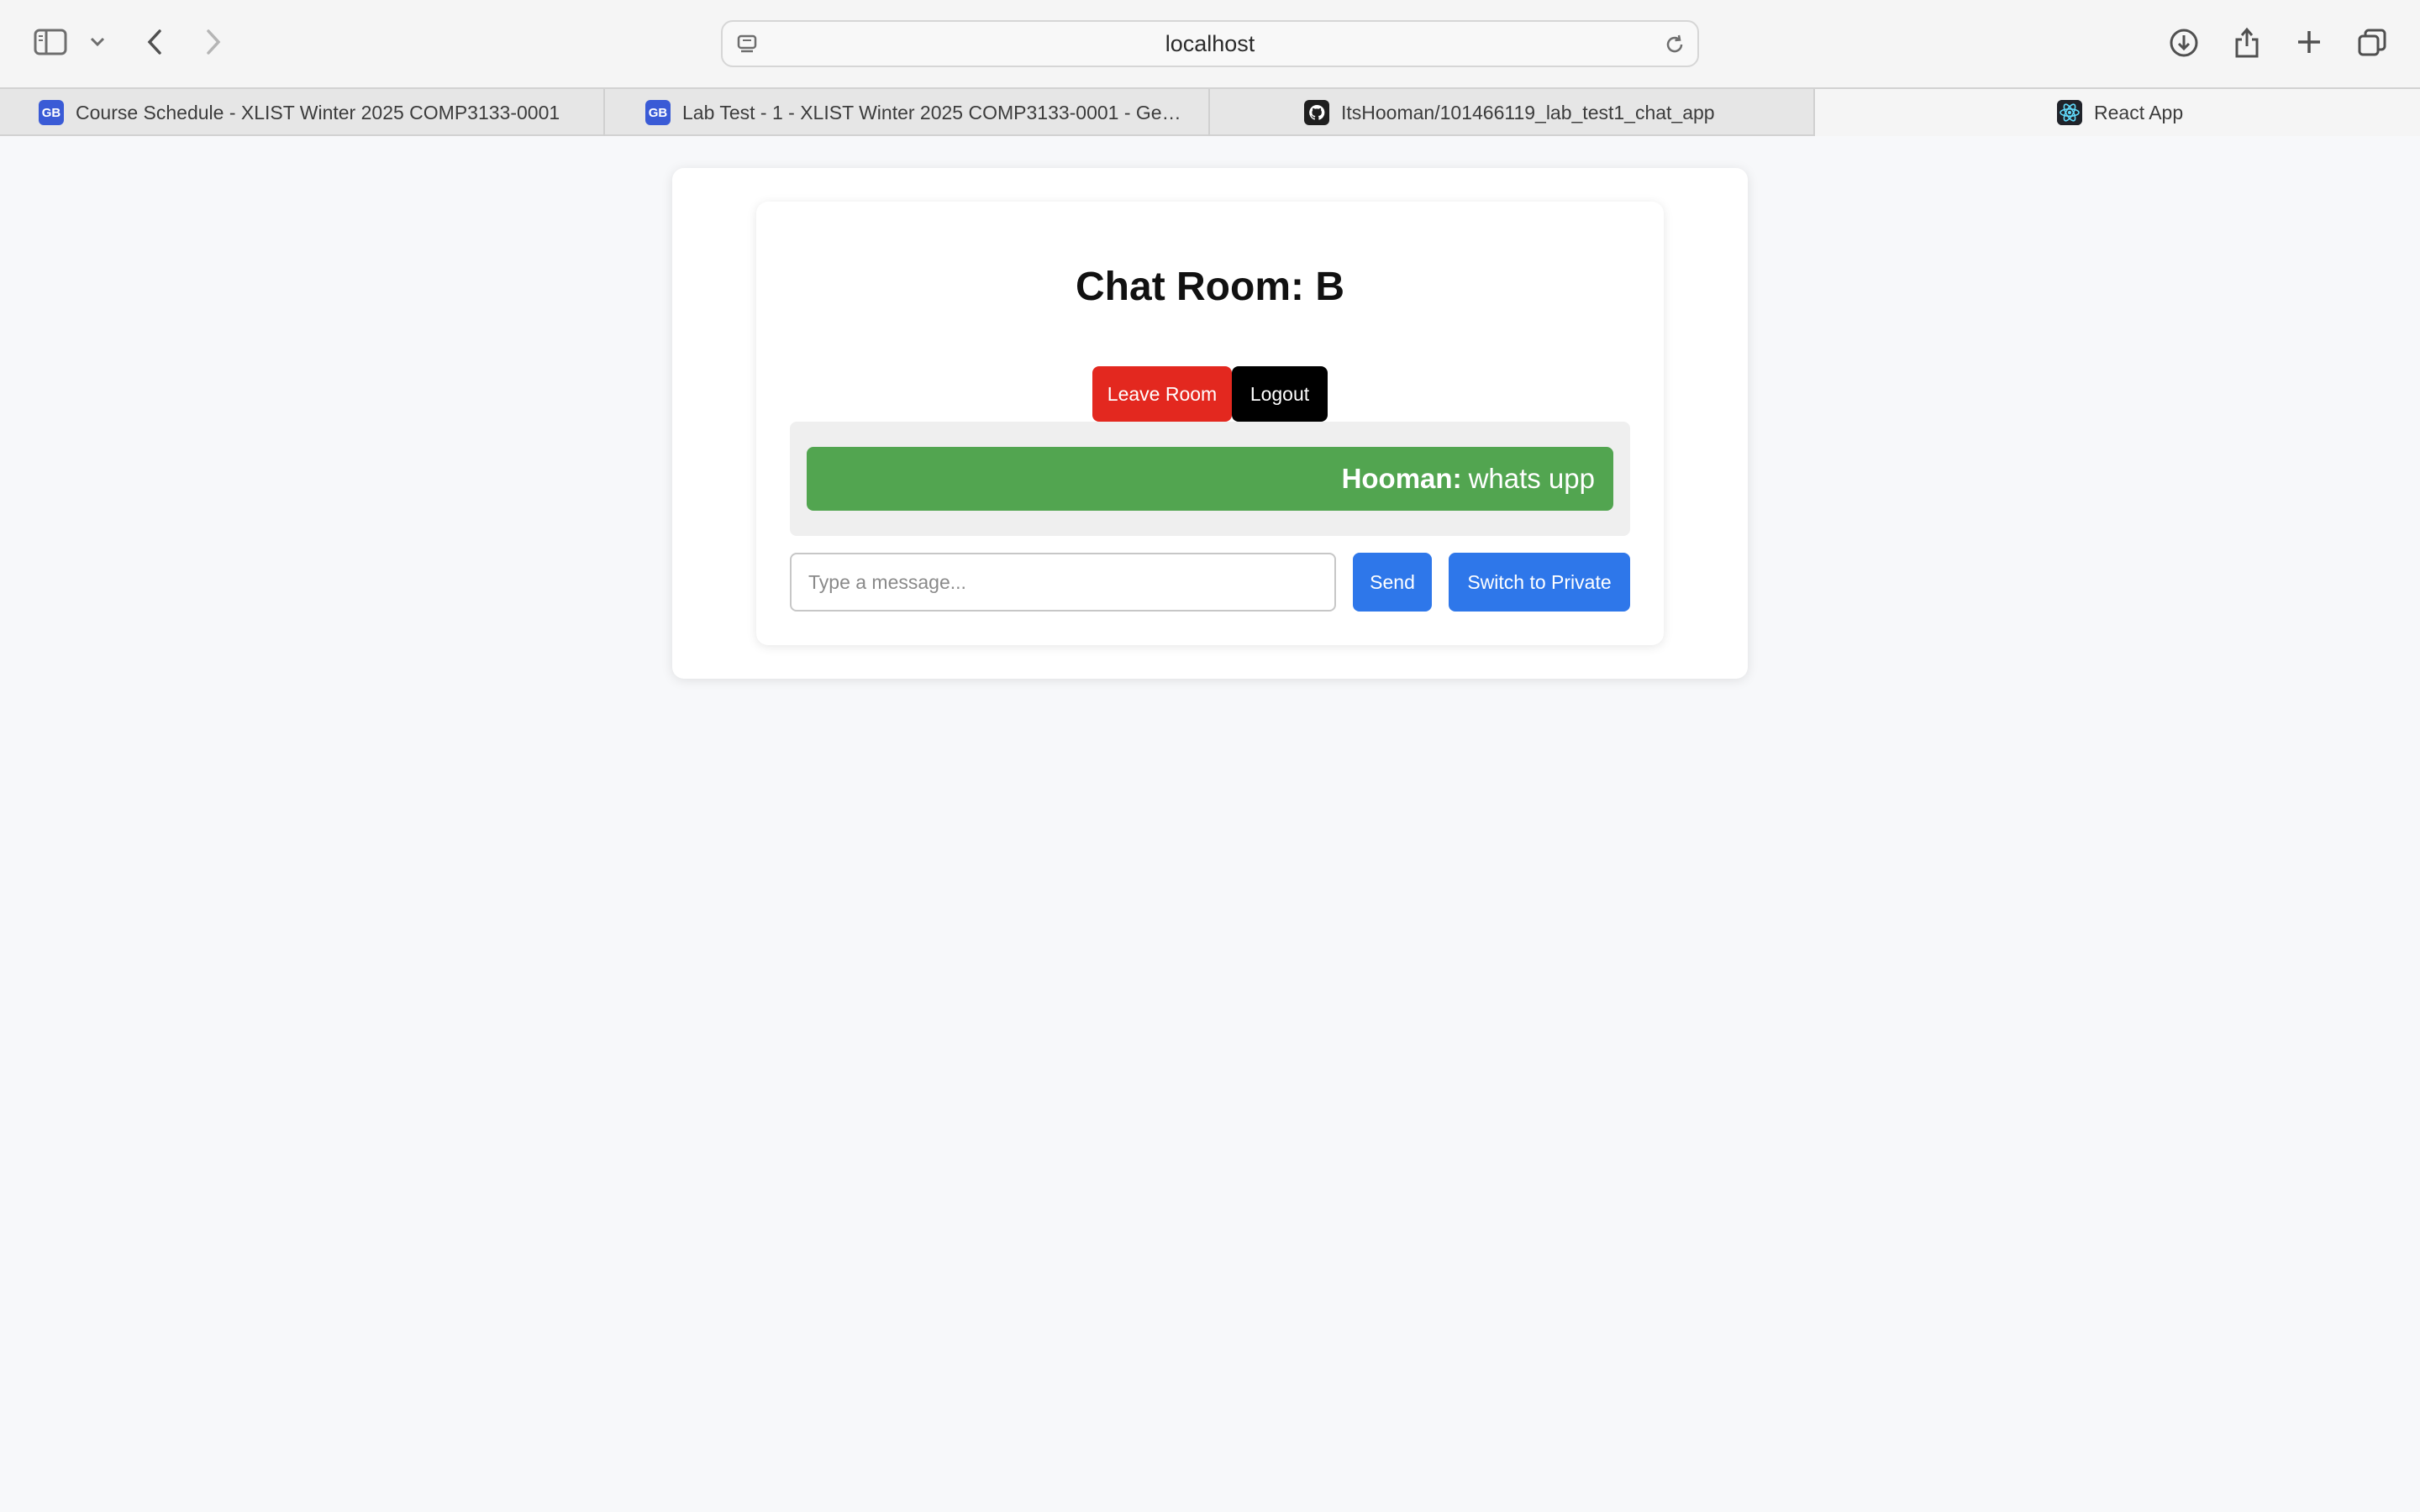  What do you see at coordinates (1675, 44) in the screenshot?
I see `reload-icon` at bounding box center [1675, 44].